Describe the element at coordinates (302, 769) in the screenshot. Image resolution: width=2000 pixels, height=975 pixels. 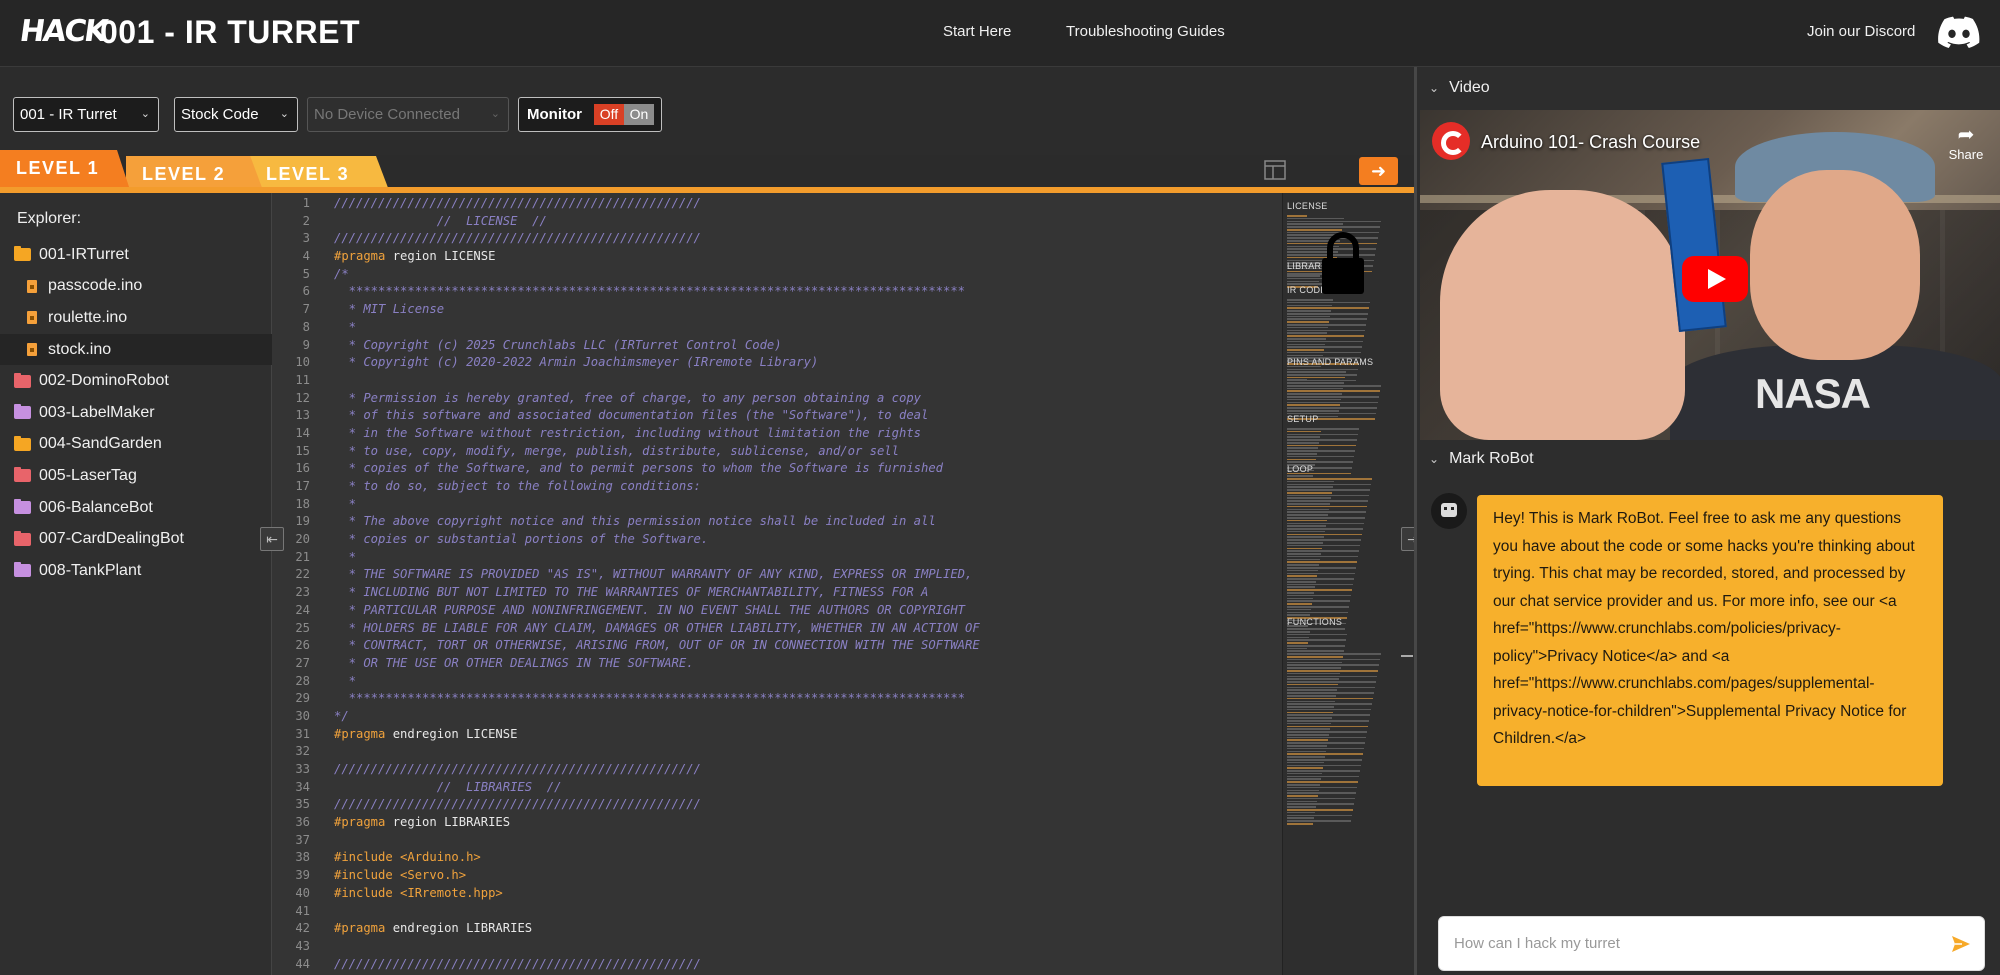
I see `line-number: 33` at that location.